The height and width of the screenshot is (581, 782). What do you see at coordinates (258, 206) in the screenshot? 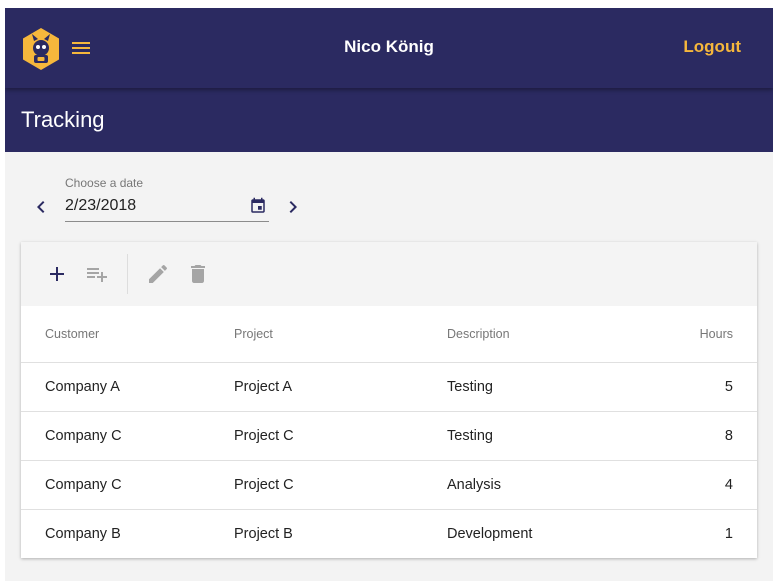
I see `calendar-icon` at bounding box center [258, 206].